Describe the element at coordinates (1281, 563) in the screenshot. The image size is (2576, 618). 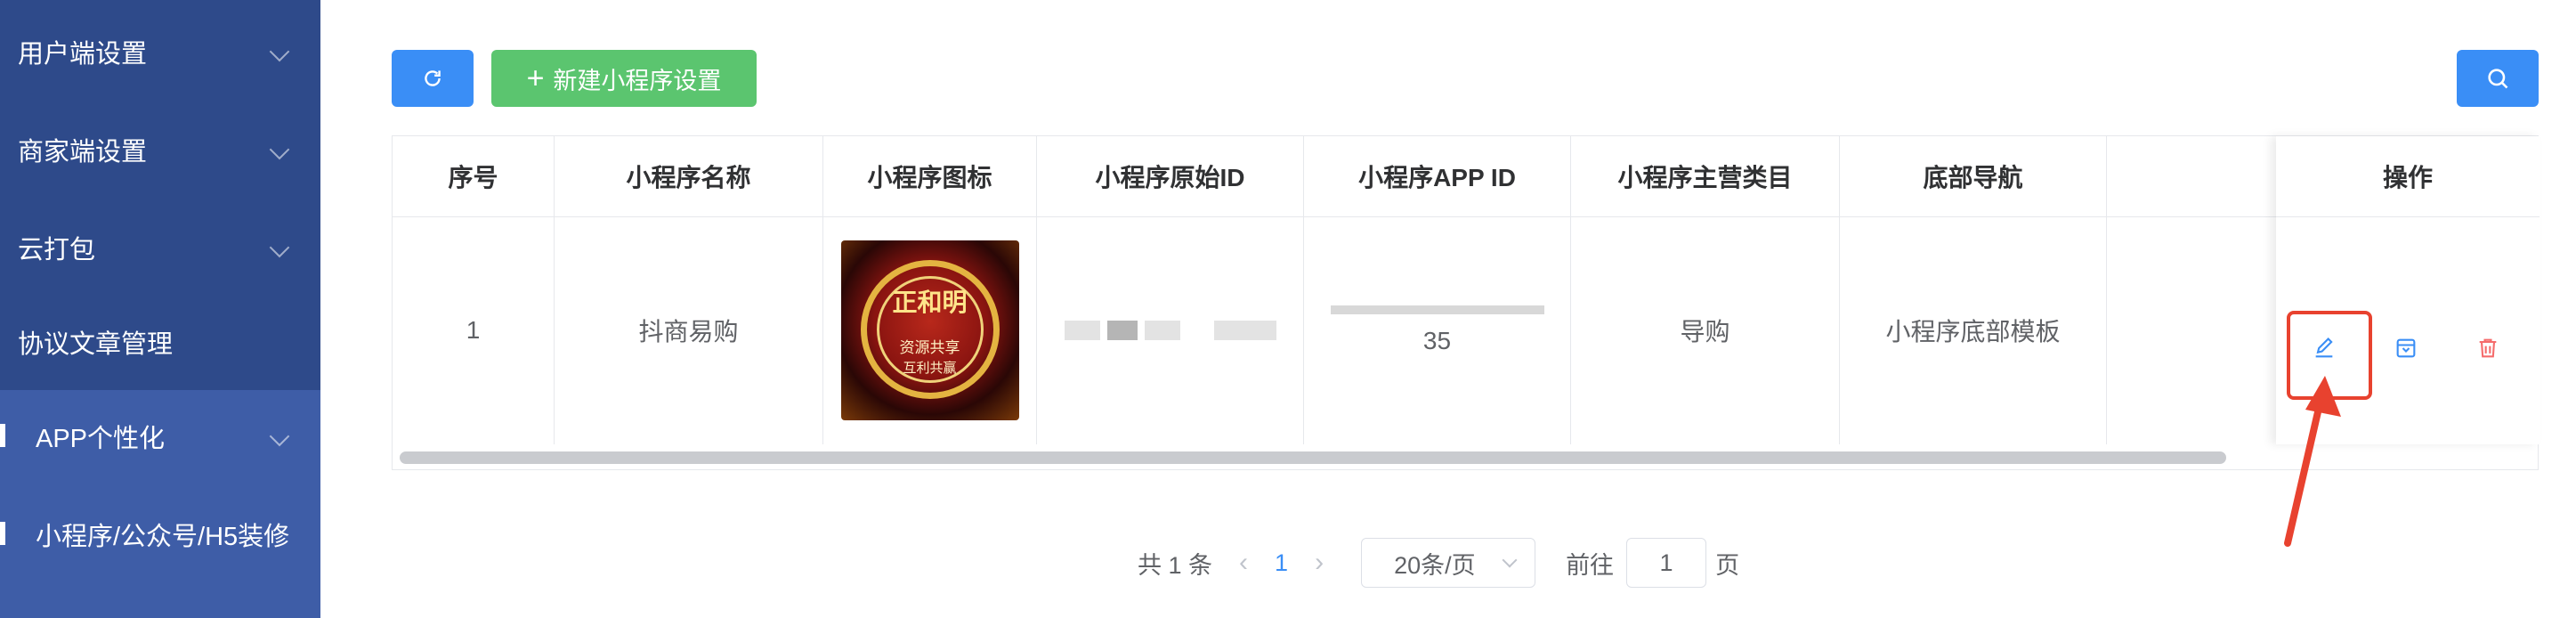
I see `page-number: 1` at that location.